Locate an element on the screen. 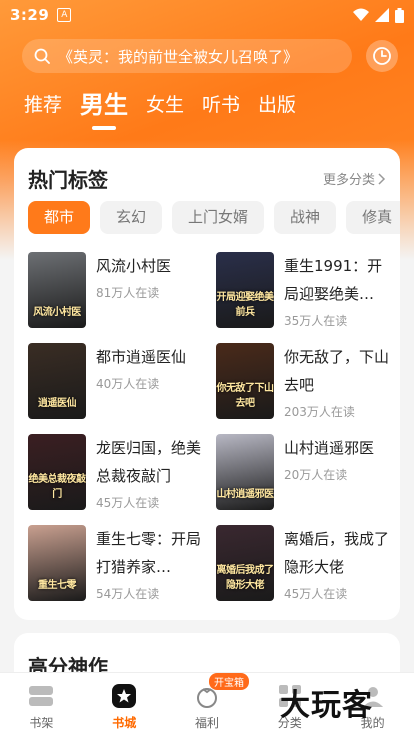 The image size is (414, 736). book-item: 绝美总裁夜敲门 龙医归国，绝美总裁夜敲门 45万人在读 is located at coordinates (116, 479).